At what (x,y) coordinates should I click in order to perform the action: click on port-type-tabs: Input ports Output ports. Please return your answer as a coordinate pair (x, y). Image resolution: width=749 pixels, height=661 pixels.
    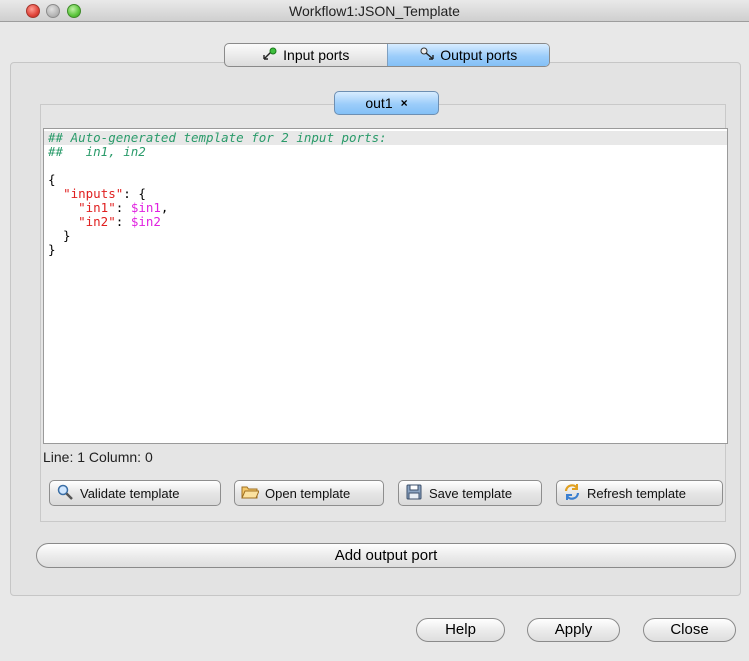
    Looking at the image, I should click on (387, 55).